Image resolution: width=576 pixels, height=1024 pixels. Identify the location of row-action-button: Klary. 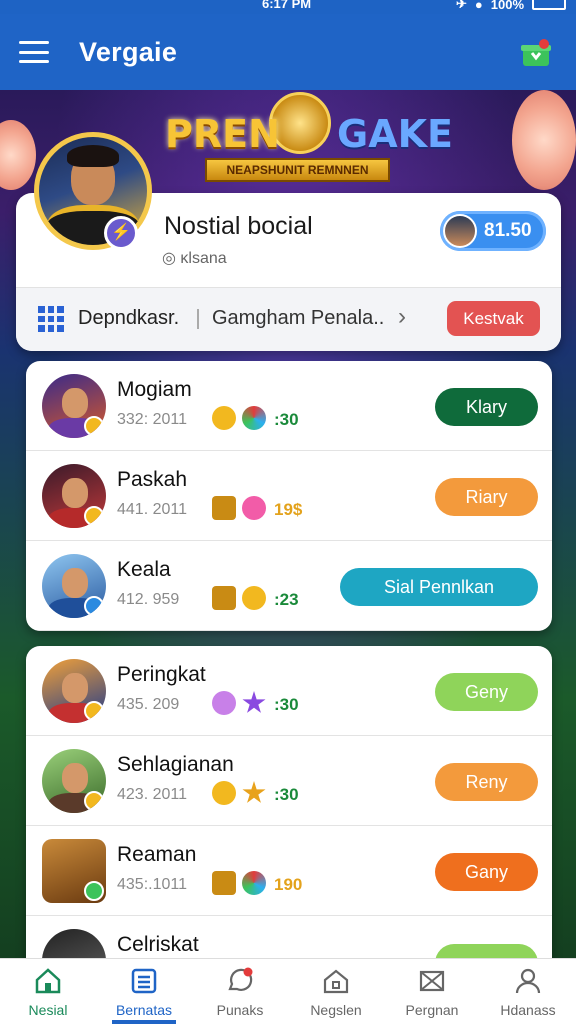
(486, 407).